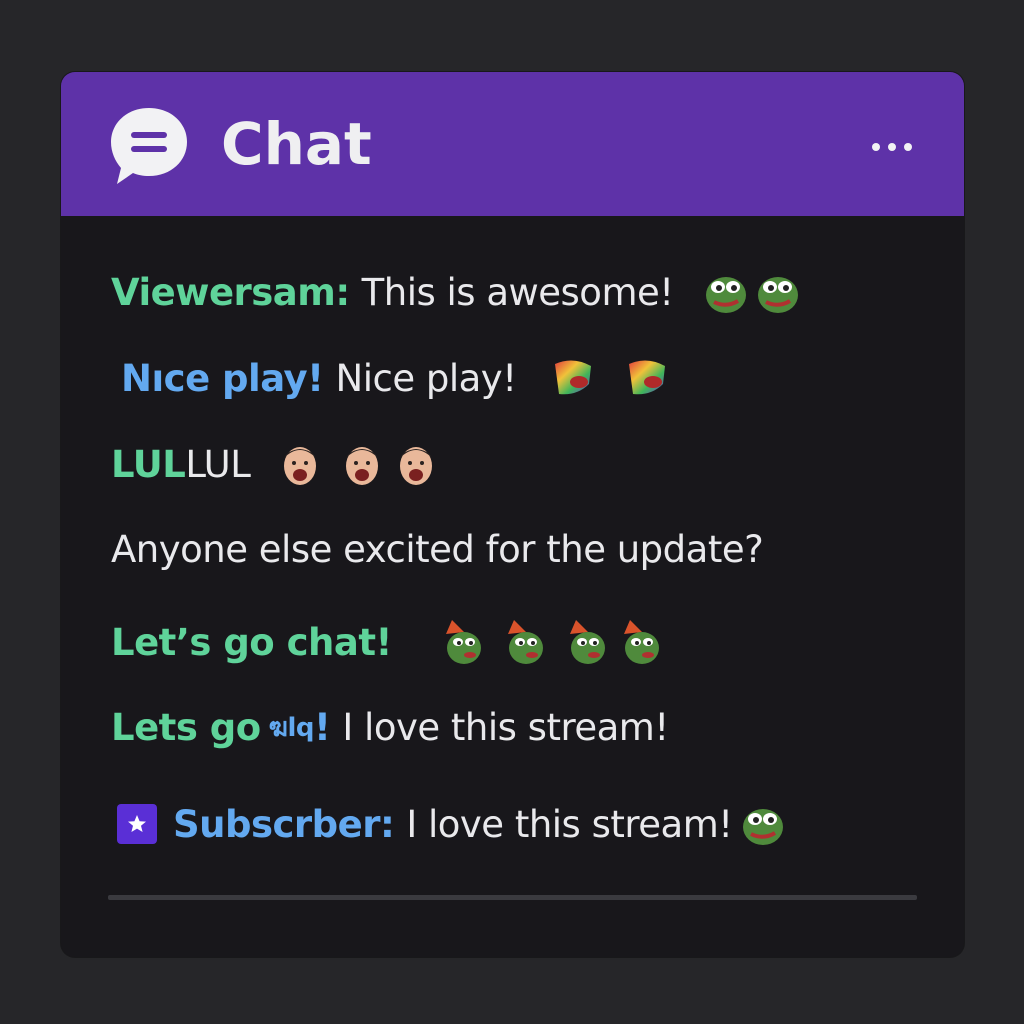  What do you see at coordinates (251, 642) in the screenshot?
I see `username: Let’s go chat!` at bounding box center [251, 642].